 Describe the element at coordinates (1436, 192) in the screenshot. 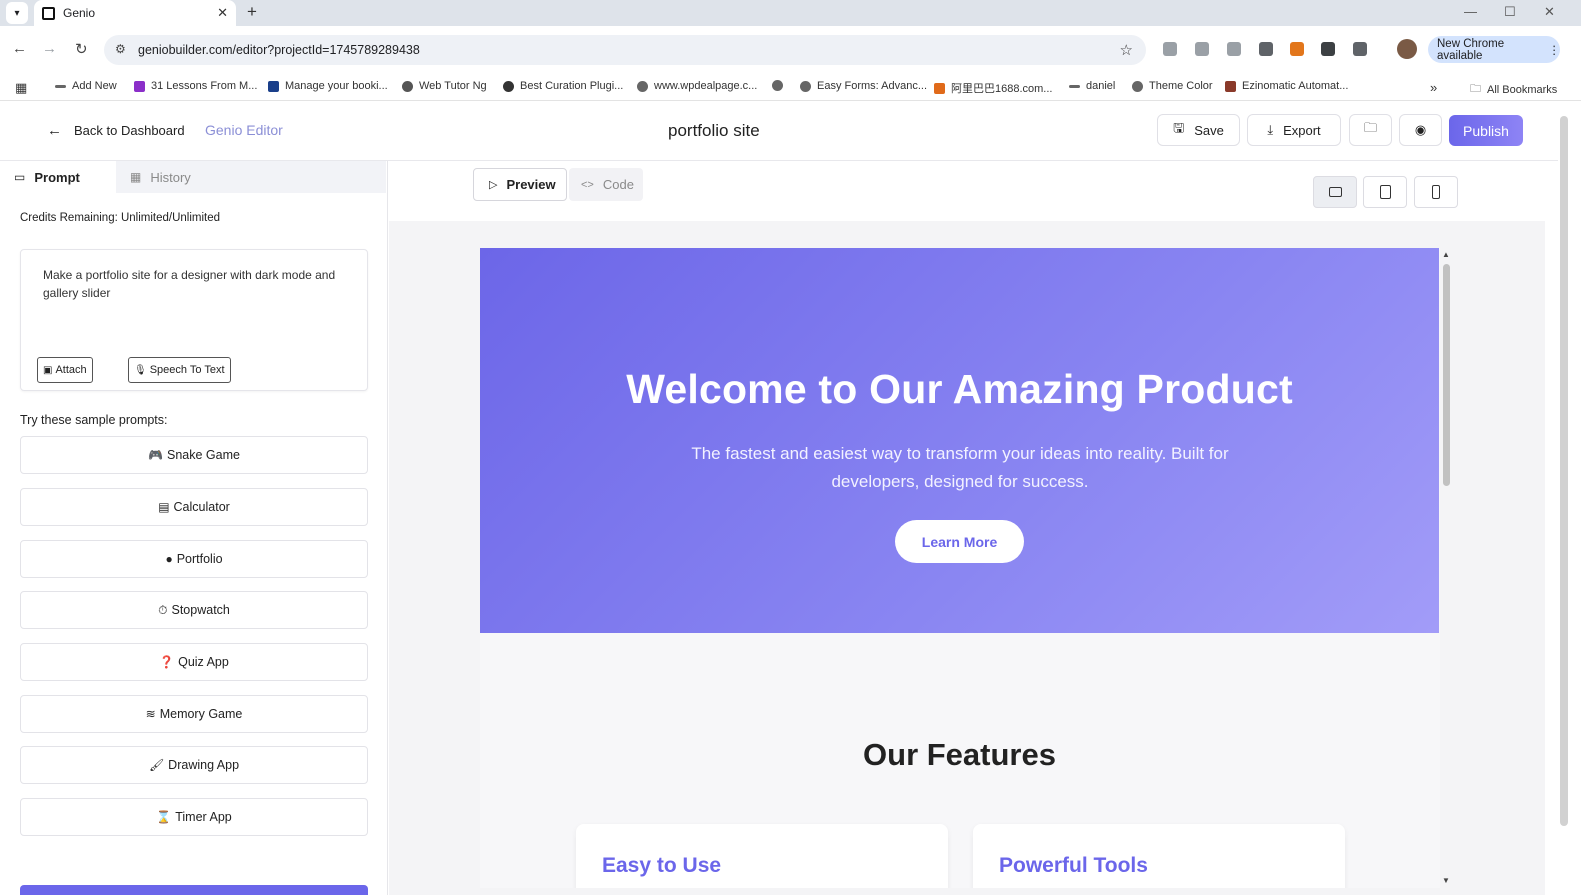

I see `mobile-view-button` at that location.